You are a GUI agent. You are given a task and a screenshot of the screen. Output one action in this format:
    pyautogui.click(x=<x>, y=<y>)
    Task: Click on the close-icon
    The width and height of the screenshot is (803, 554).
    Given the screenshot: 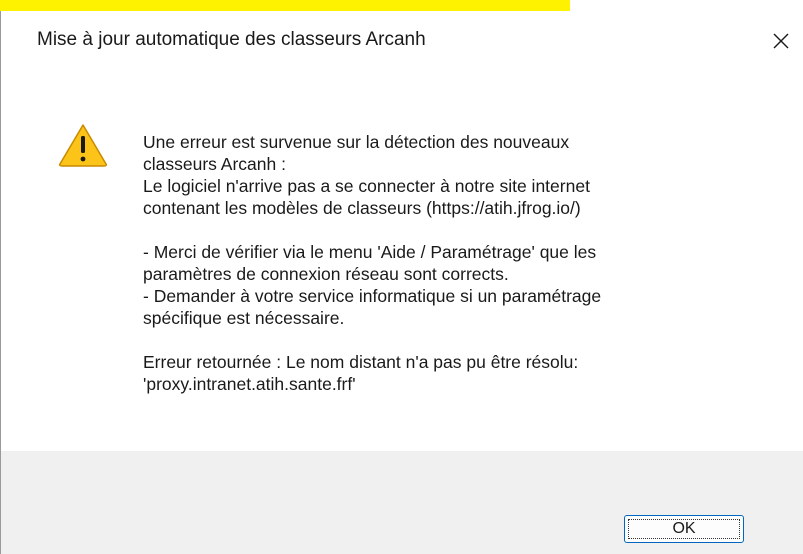 What is the action you would take?
    pyautogui.click(x=781, y=41)
    